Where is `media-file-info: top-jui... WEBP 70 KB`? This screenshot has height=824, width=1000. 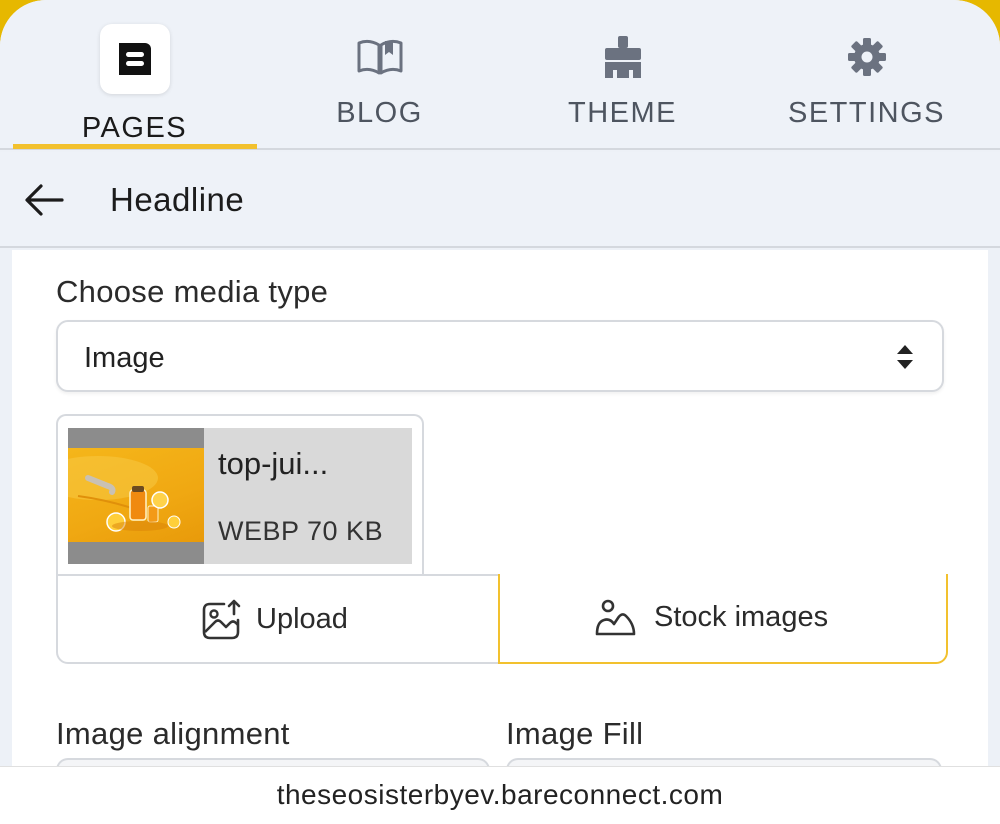 media-file-info: top-jui... WEBP 70 KB is located at coordinates (240, 496).